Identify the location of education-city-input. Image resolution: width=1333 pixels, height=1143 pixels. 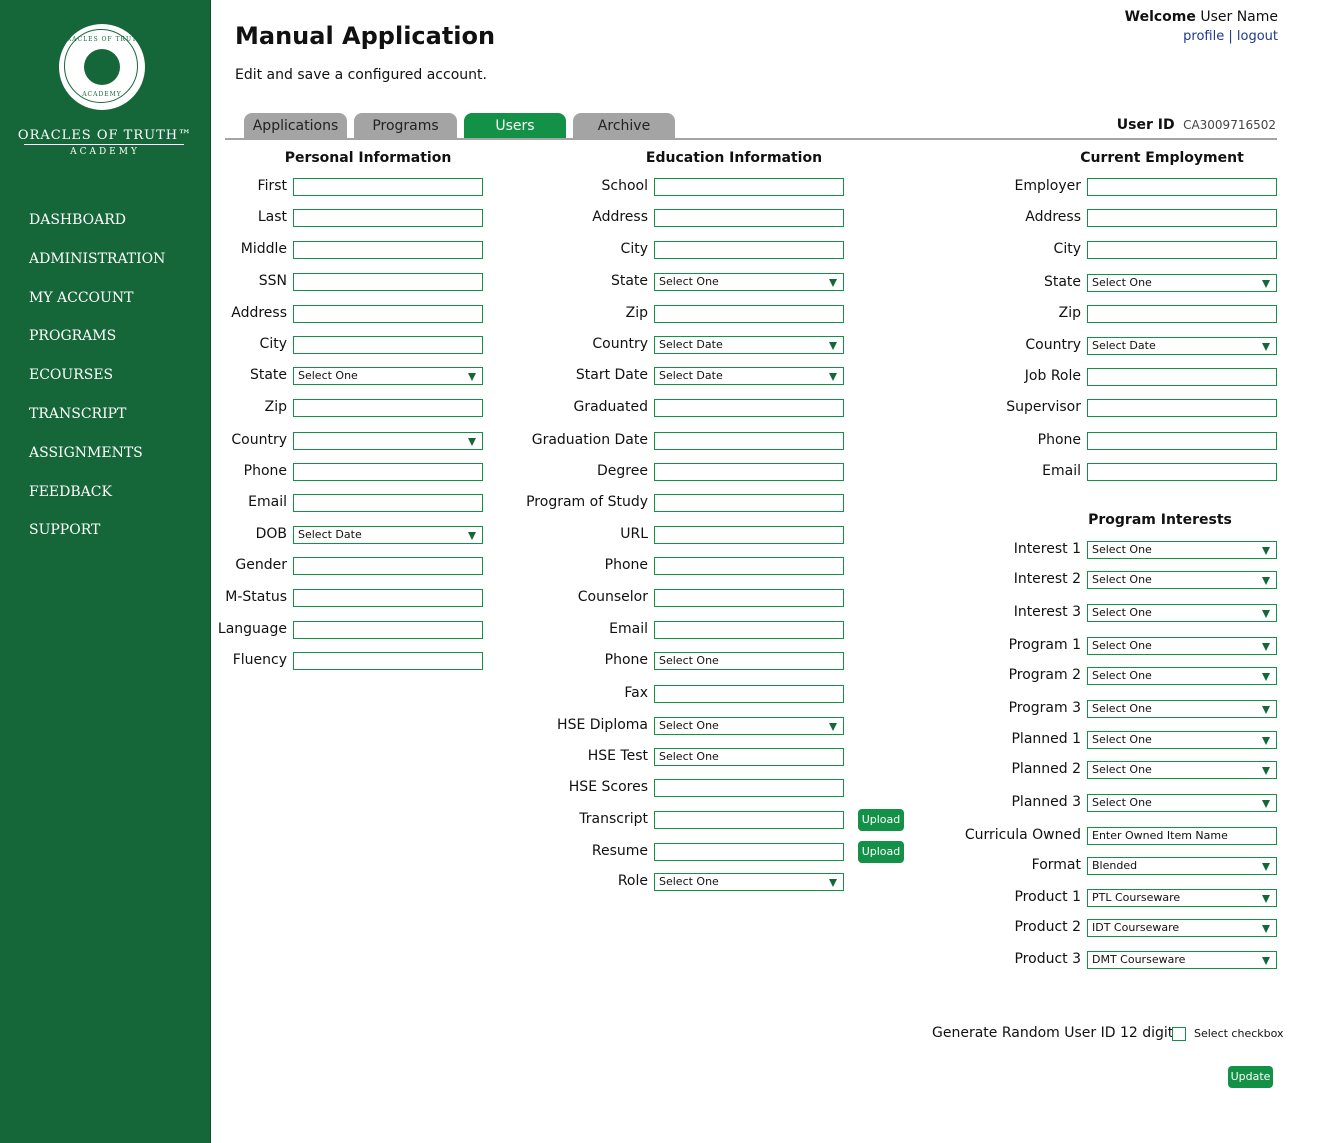
(749, 250).